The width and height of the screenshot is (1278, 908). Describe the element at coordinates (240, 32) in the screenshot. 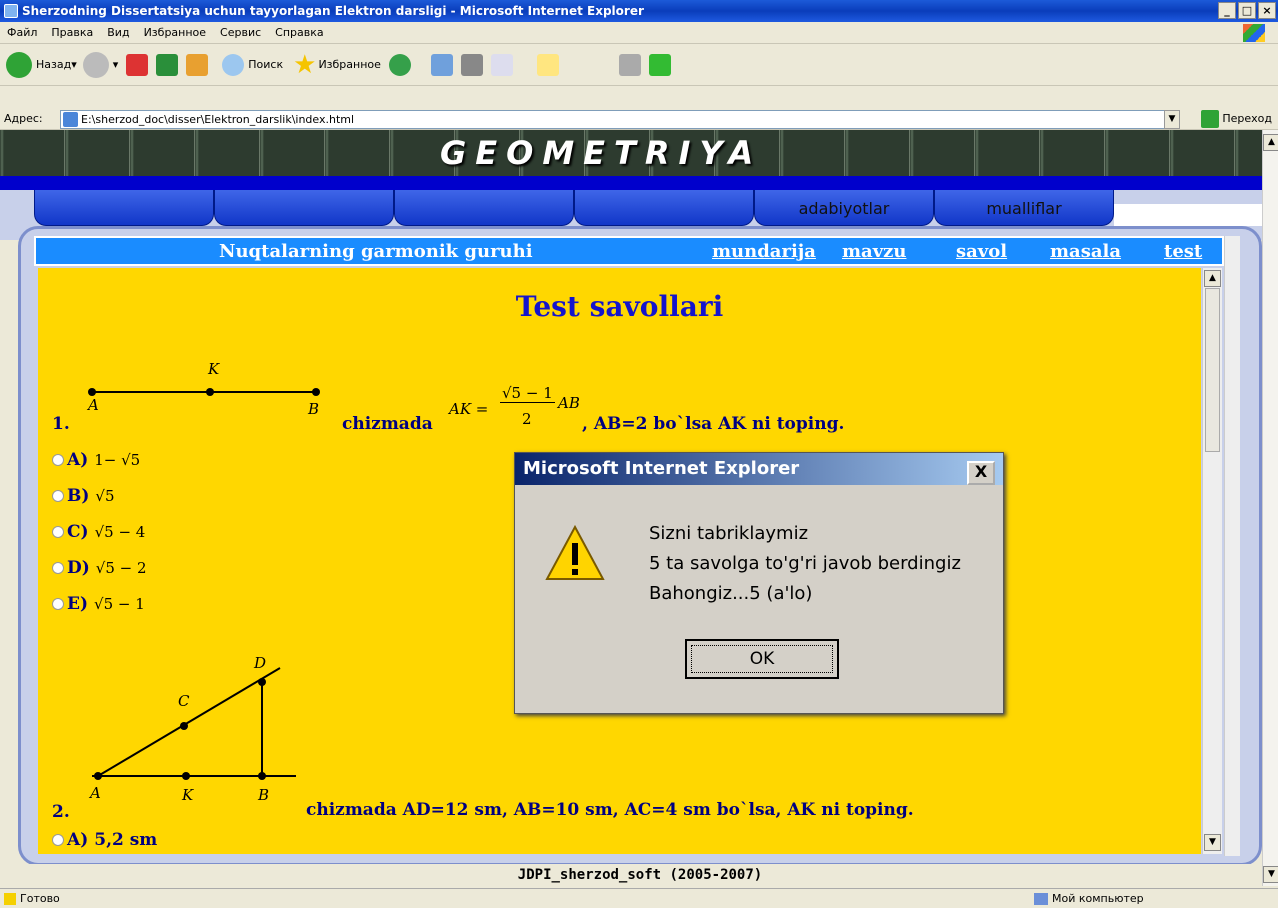

I see `menu-tools: Сервис` at that location.